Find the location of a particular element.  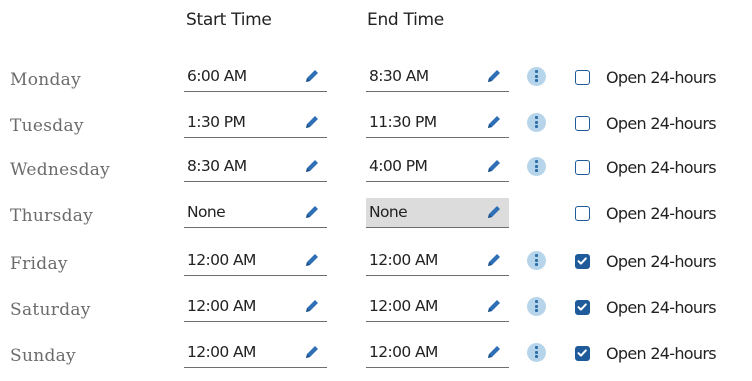

start-time-value: None is located at coordinates (206, 212).